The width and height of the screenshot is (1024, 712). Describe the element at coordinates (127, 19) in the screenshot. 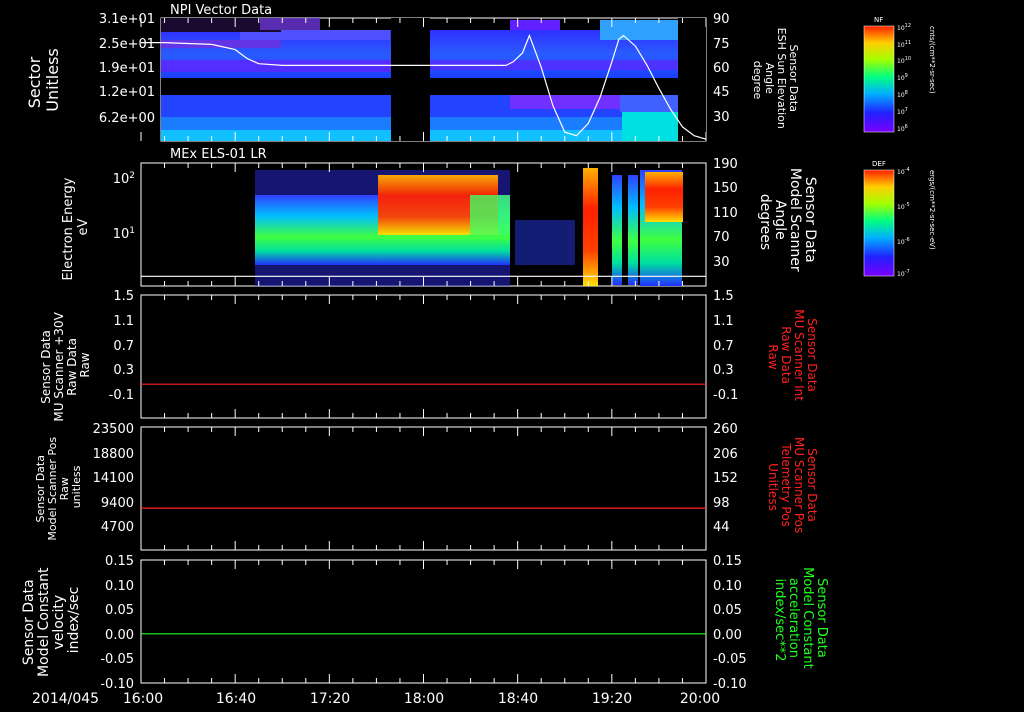

I see `ytick-label: 3.1e+01` at that location.